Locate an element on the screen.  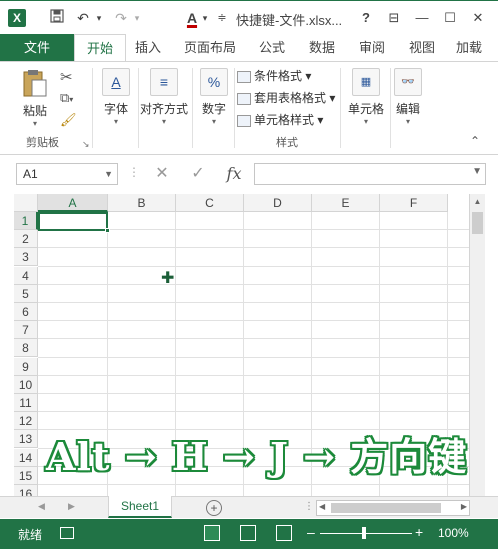
tab-file: 文件 is located at coordinates (37, 48).